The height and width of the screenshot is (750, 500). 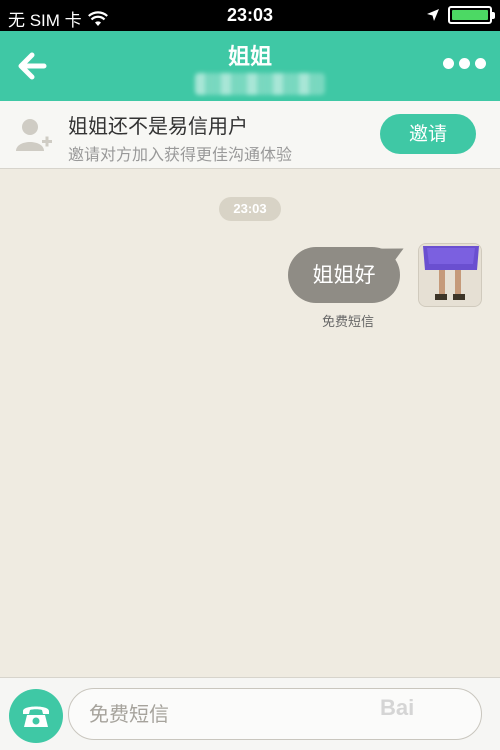 I want to click on invite-banner: 姐姐还不是易信用户 邀请对方加入获得更佳沟通体验 邀请, so click(x=250, y=135).